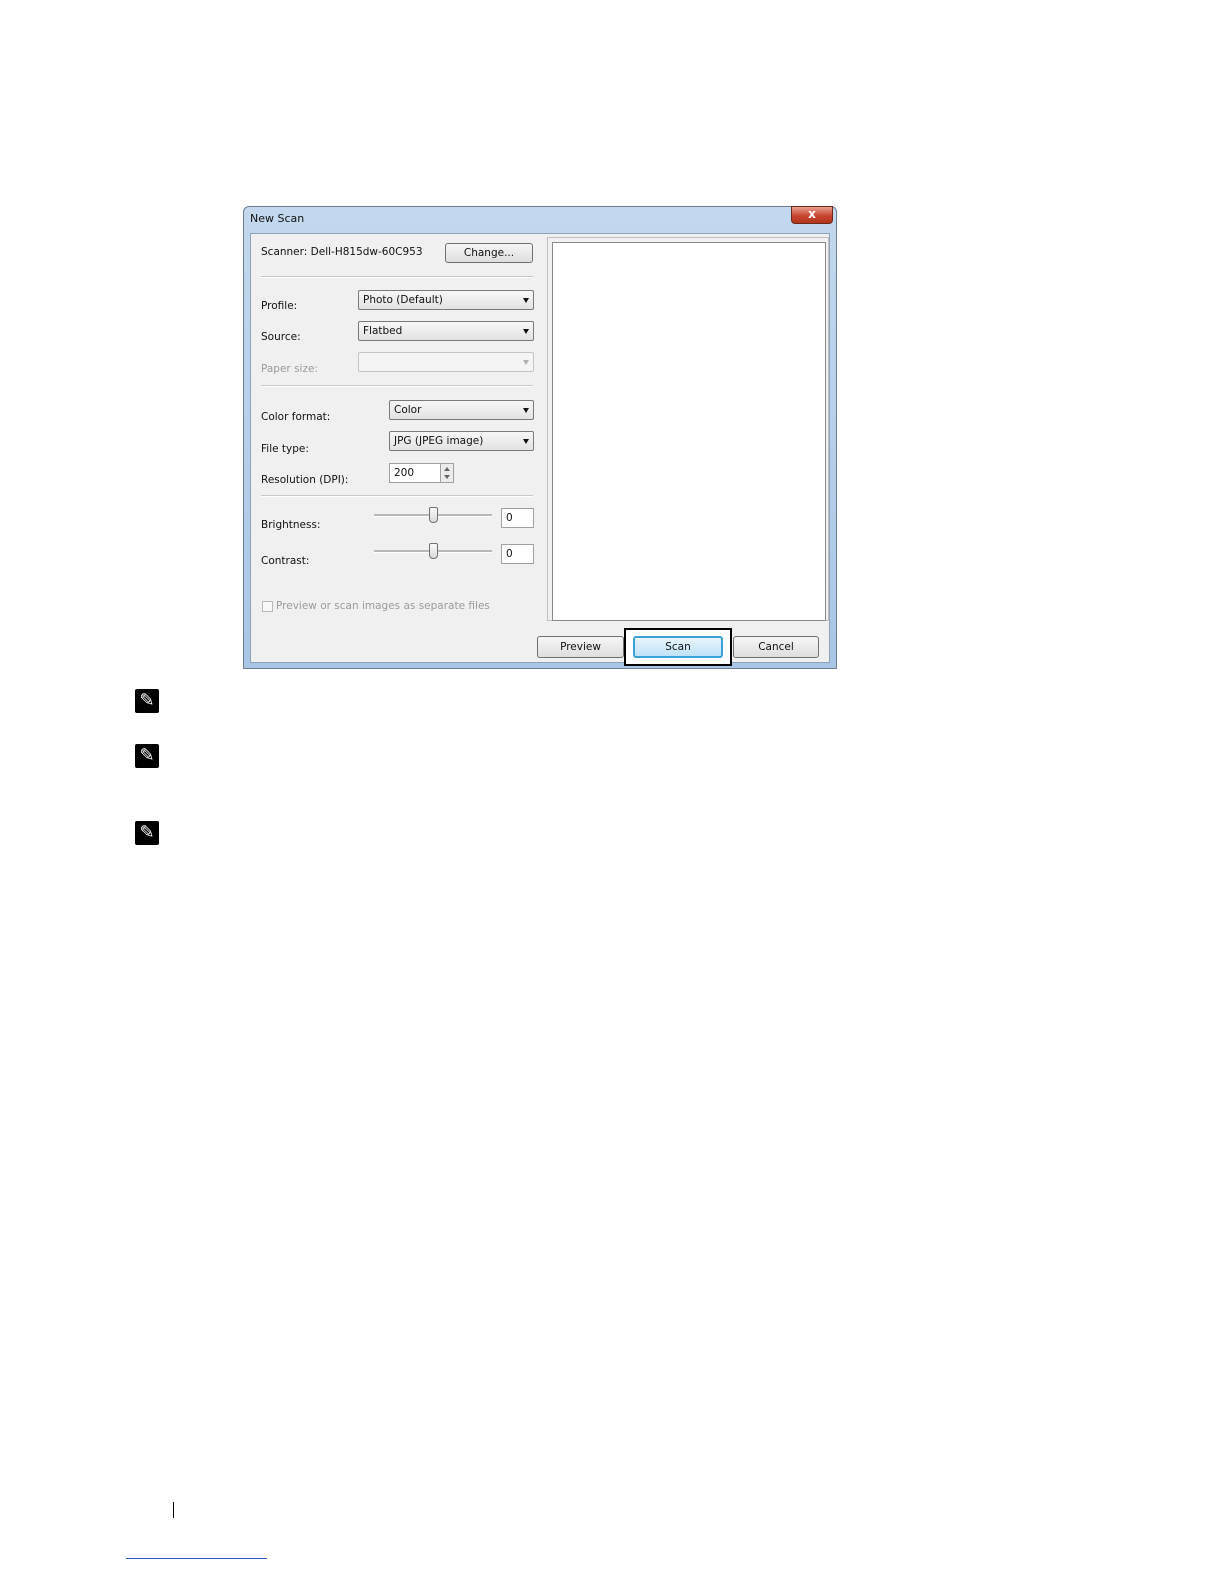 This screenshot has width=1224, height=1584. I want to click on close-button: x, so click(812, 215).